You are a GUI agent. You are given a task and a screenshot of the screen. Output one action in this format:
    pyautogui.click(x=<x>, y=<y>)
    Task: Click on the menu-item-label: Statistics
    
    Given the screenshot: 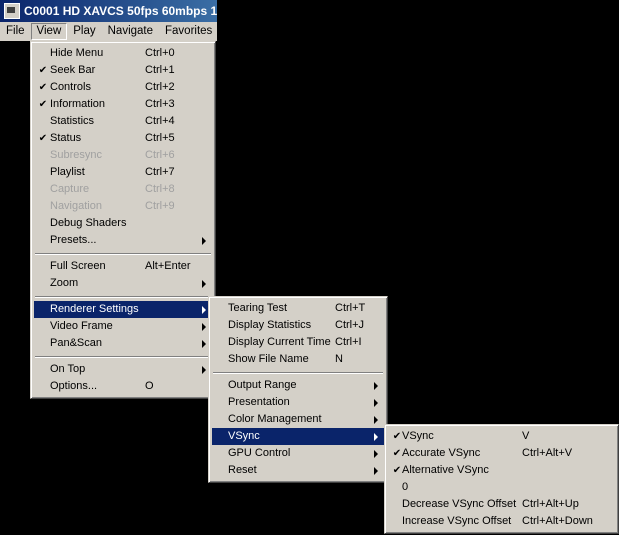 What is the action you would take?
    pyautogui.click(x=72, y=121)
    